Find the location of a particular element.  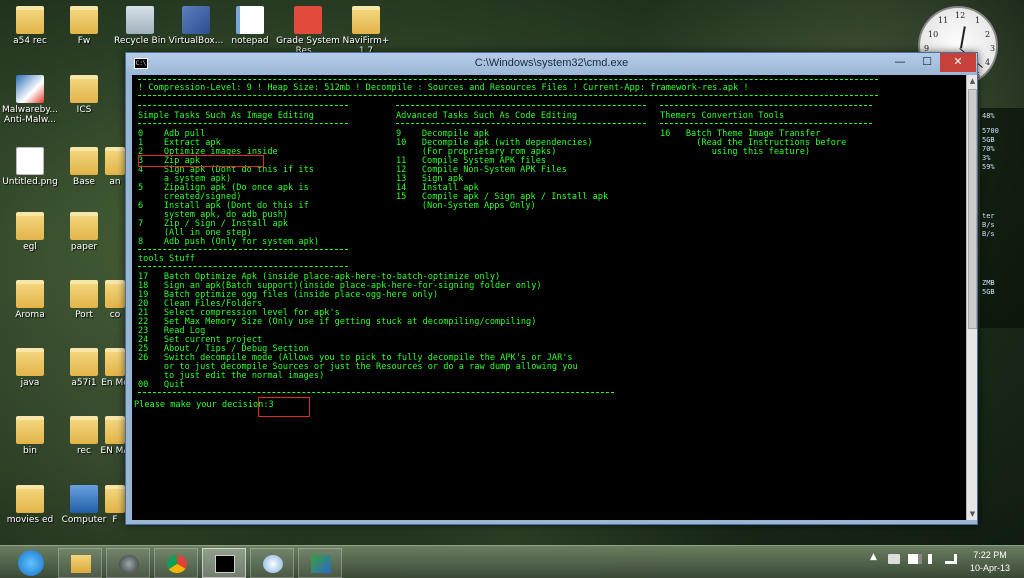

window-title: C:\Windows\system32\cmd.exe is located at coordinates (551, 63).